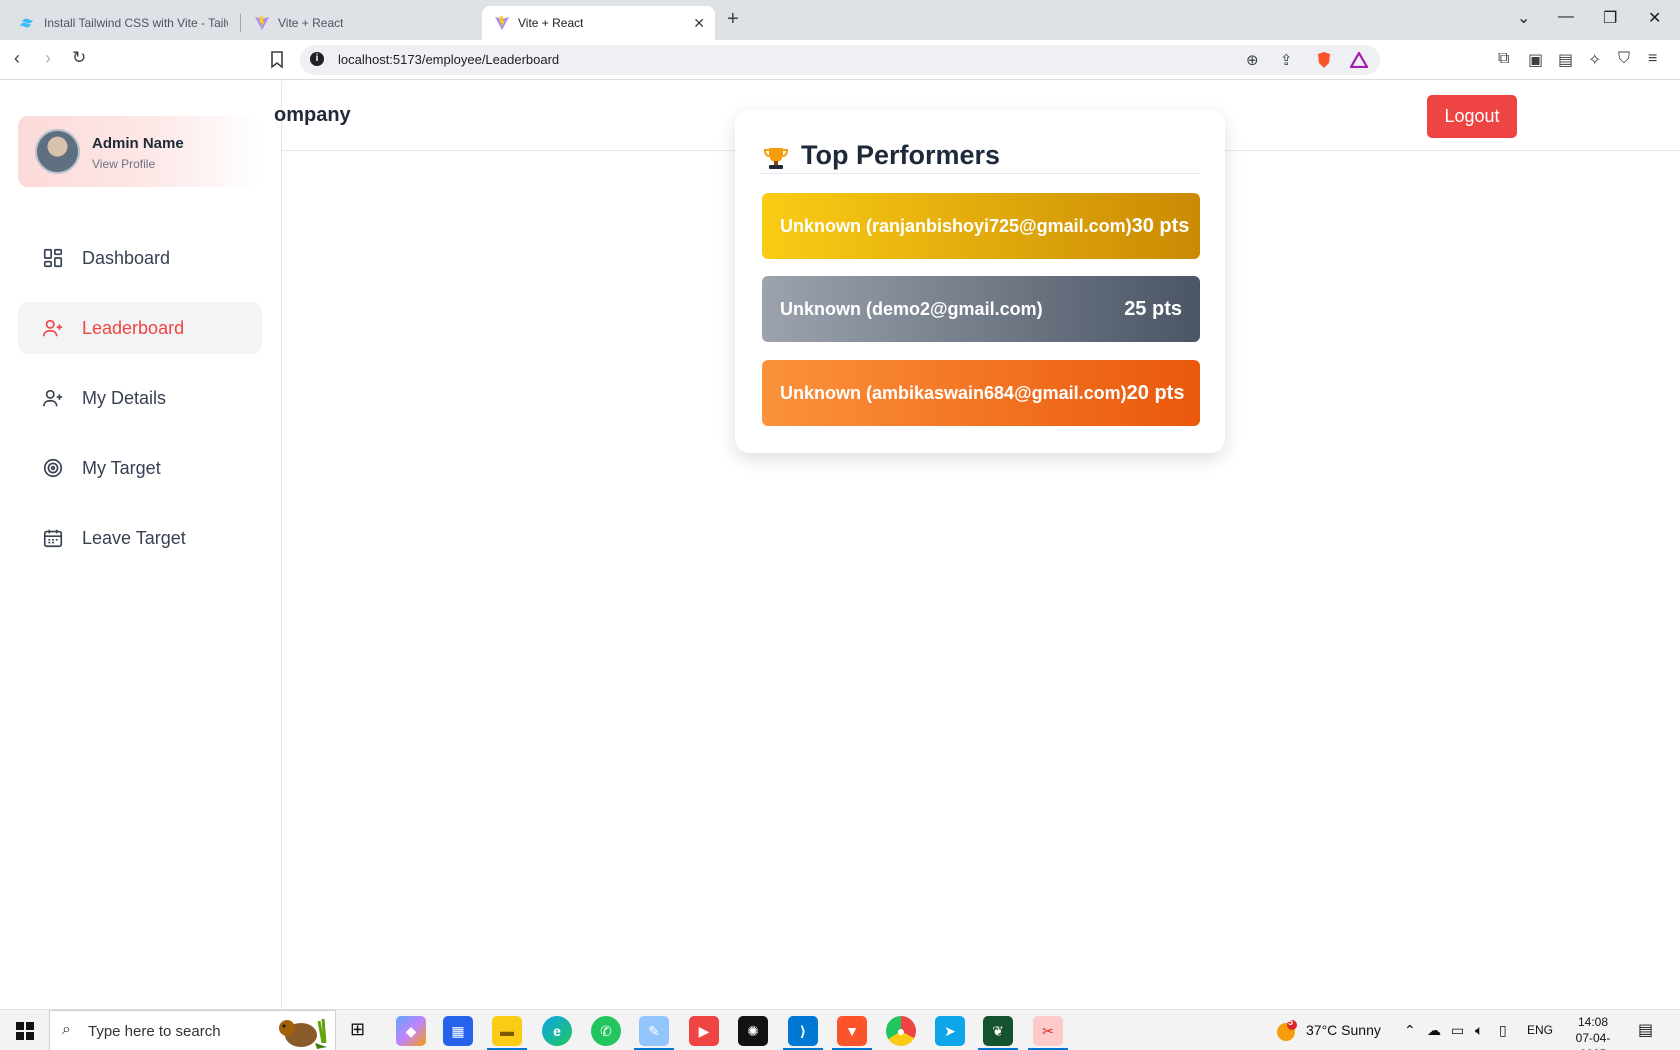  I want to click on file-explorer-icon: ▬, so click(507, 1031).